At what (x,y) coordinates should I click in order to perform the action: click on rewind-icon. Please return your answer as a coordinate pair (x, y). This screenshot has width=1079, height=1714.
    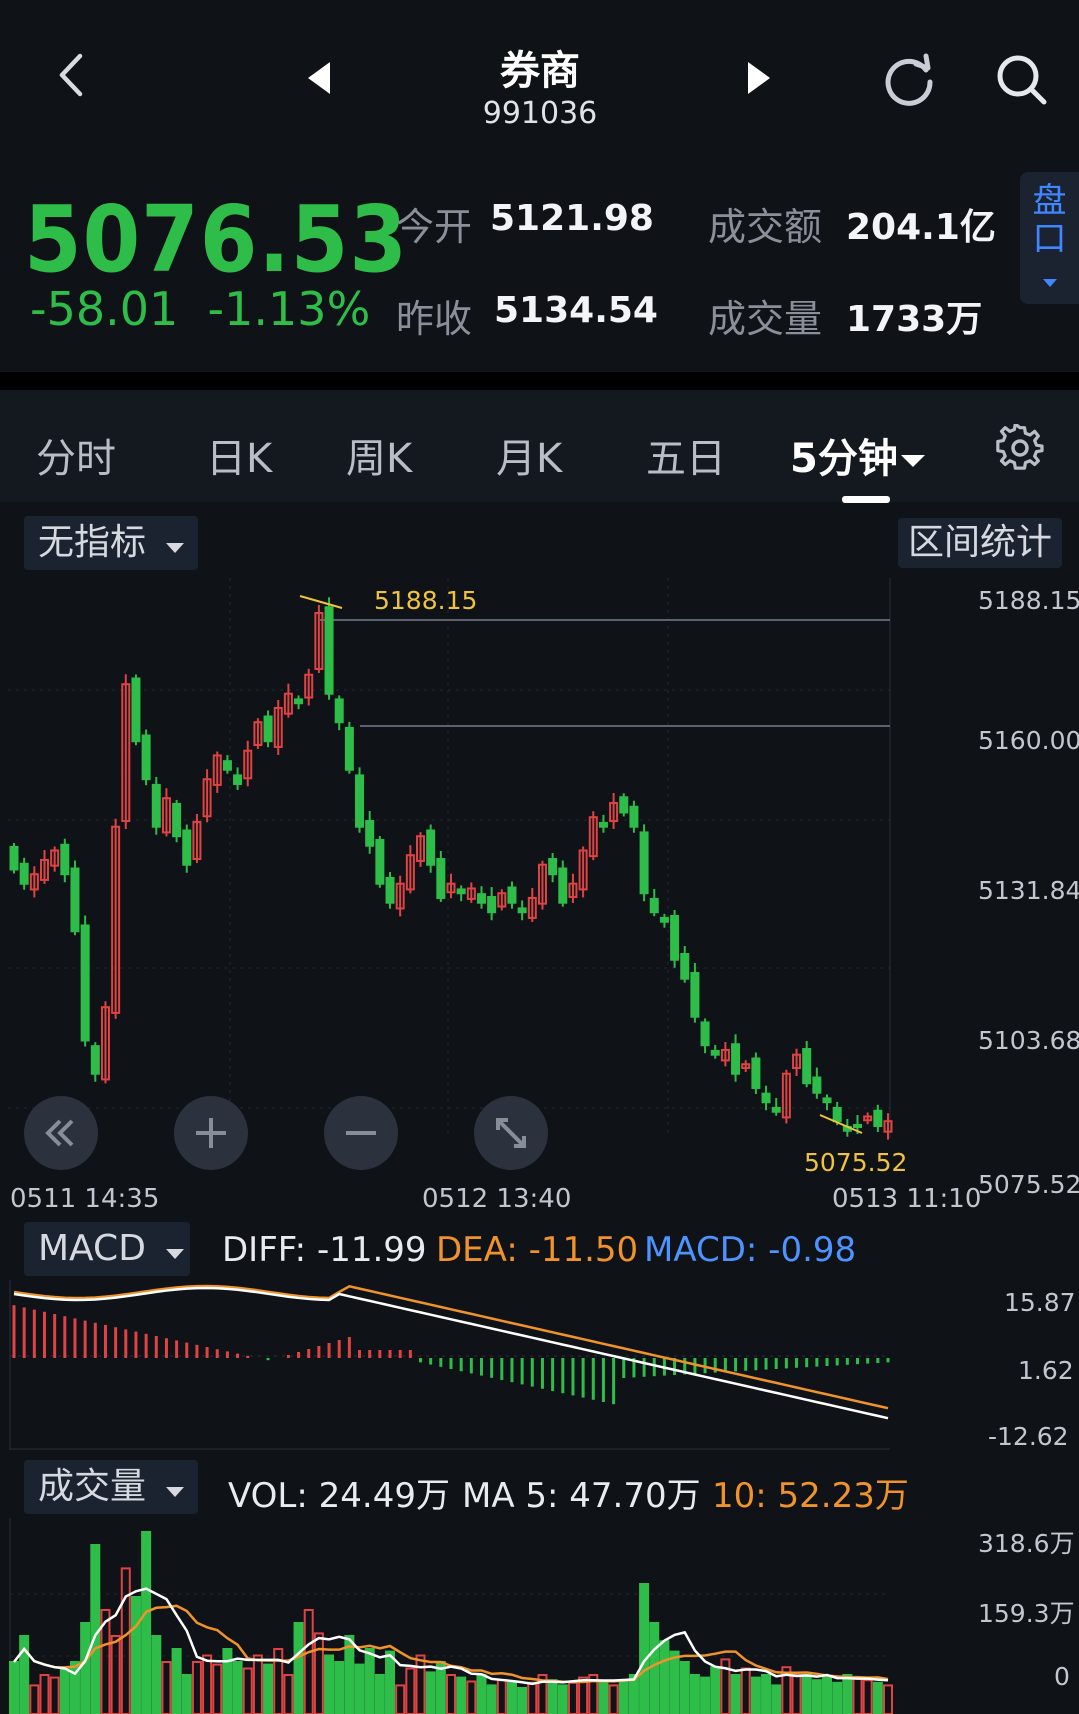
    Looking at the image, I should click on (59, 1133).